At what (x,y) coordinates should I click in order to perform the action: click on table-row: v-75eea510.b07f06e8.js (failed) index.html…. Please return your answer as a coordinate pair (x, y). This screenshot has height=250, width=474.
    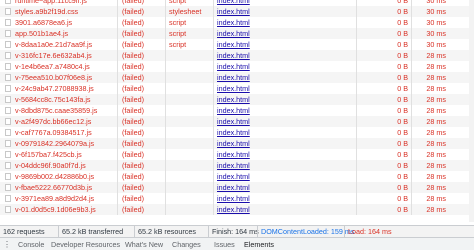
    Looking at the image, I should click on (237, 77).